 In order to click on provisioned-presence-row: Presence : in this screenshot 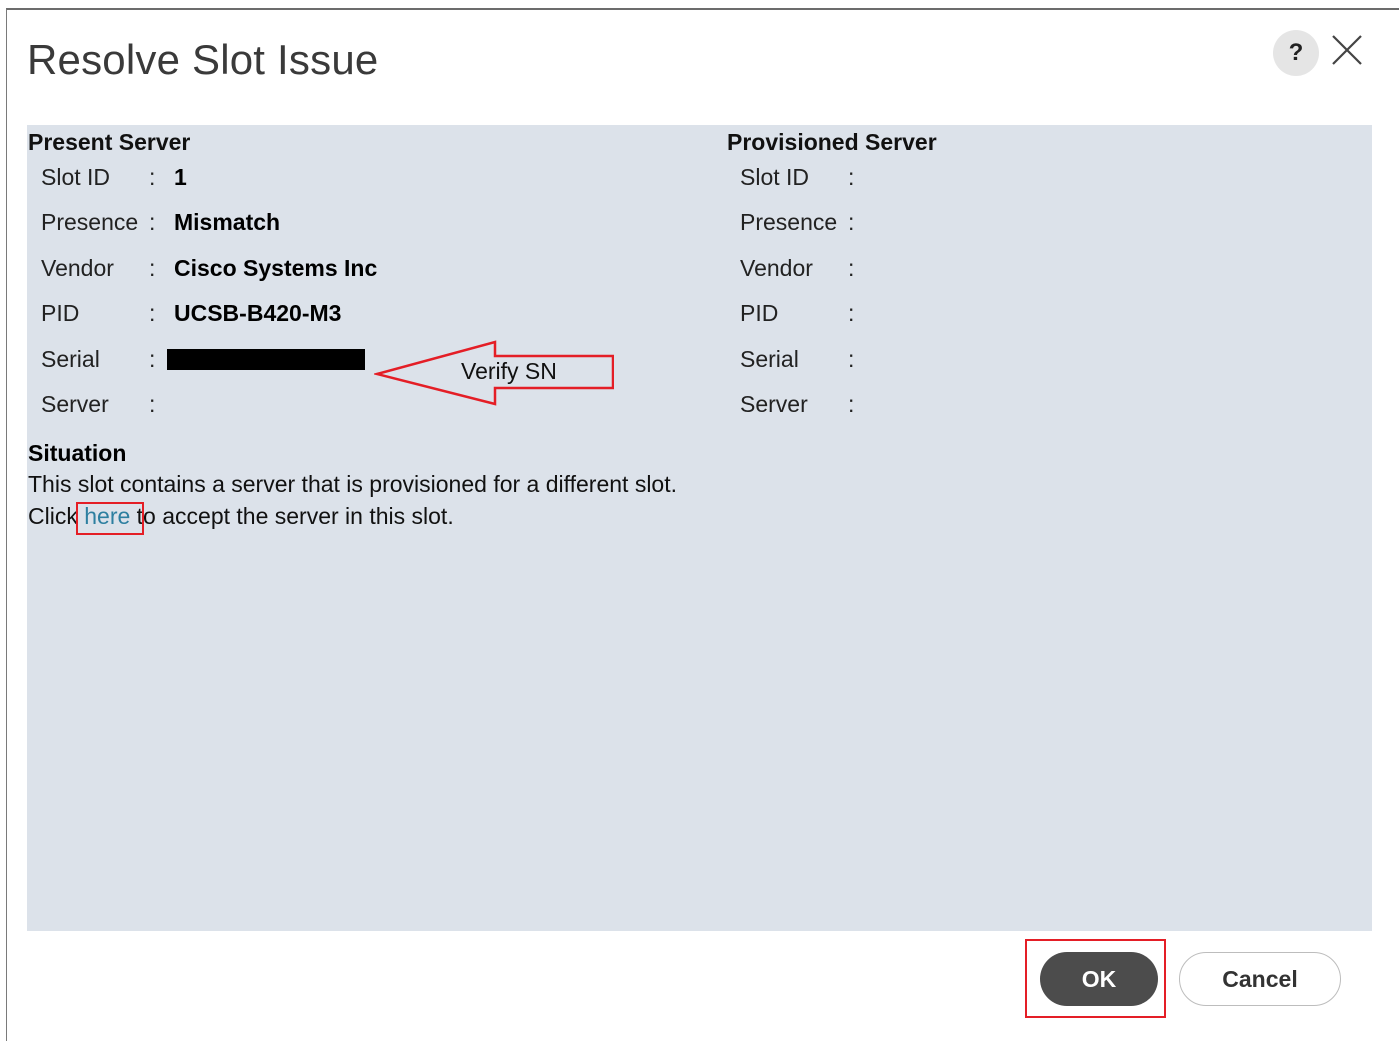, I will do `click(940, 222)`.